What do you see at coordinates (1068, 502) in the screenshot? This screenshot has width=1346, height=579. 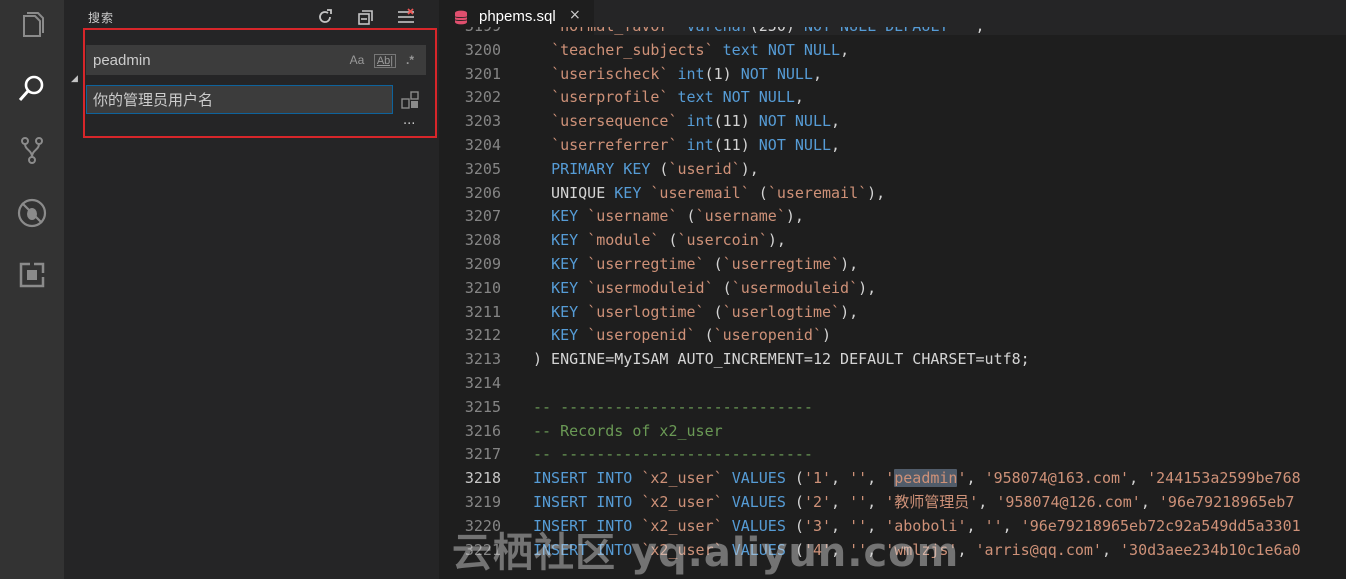 I see `code-token: '958074@126.com'` at bounding box center [1068, 502].